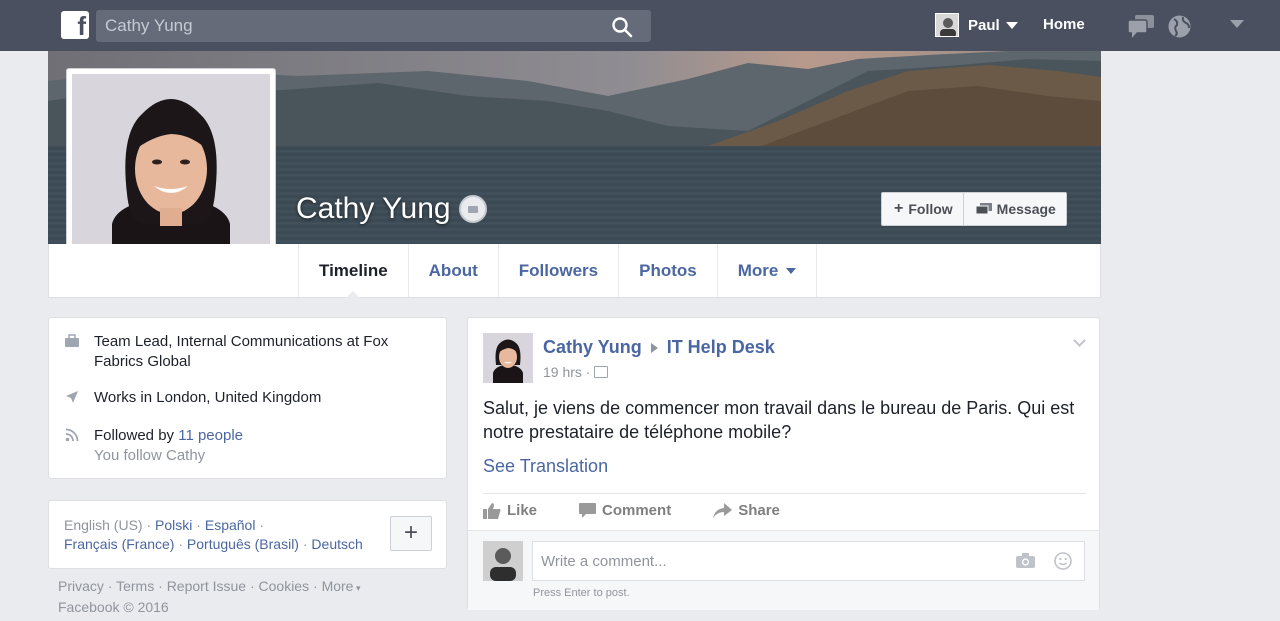  Describe the element at coordinates (1079, 340) in the screenshot. I see `post-options-chevron-icon` at that location.